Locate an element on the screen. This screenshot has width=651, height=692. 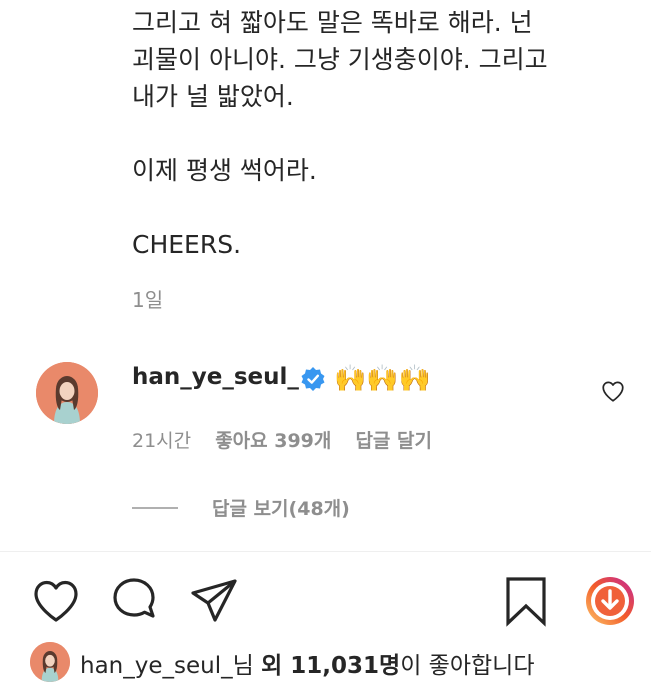
comment-emojis: 🙌🙌🙌 is located at coordinates (383, 379).